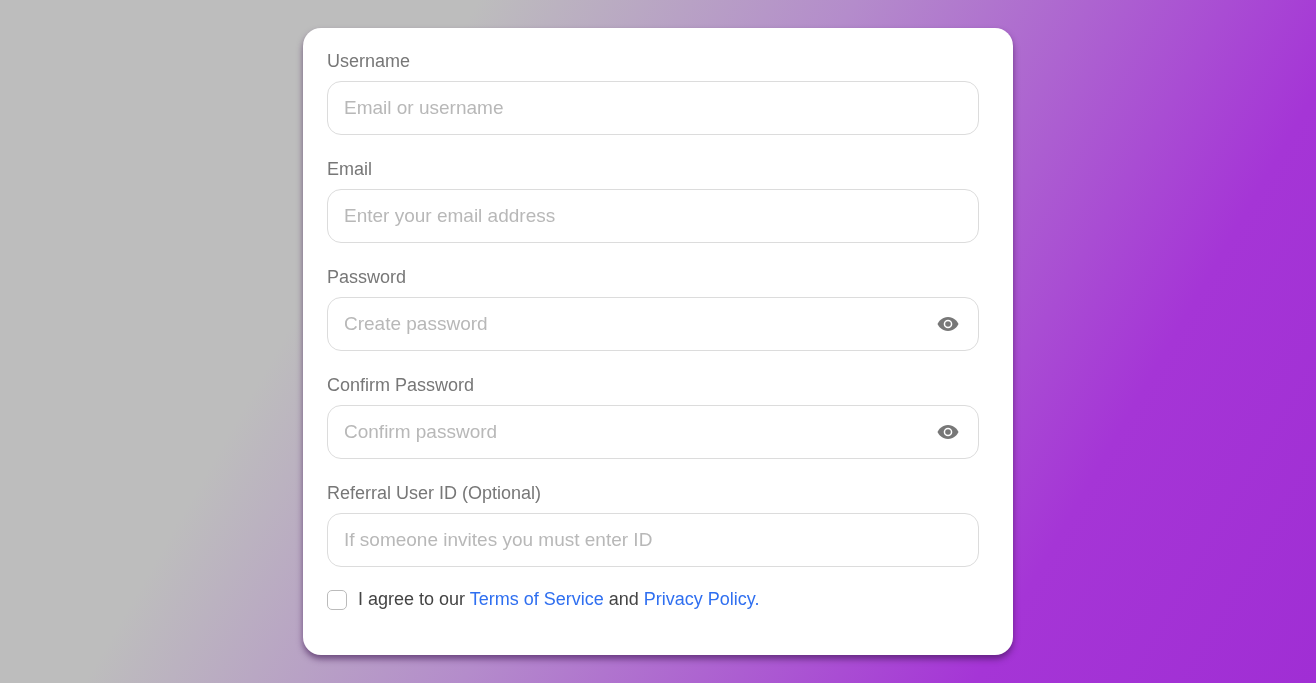 This screenshot has width=1316, height=683. Describe the element at coordinates (653, 216) in the screenshot. I see `input-field: Enter your email address` at that location.